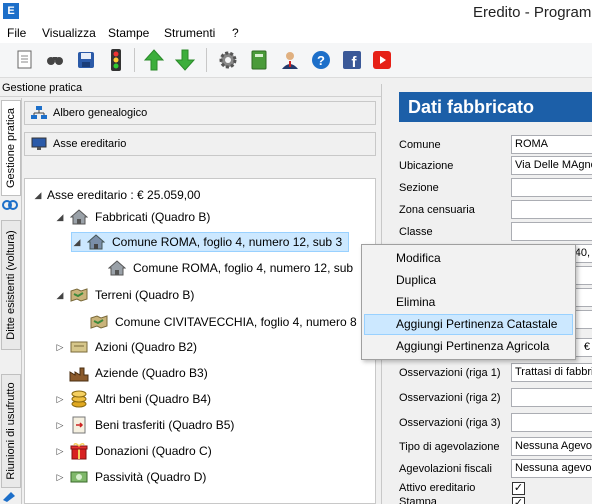  What do you see at coordinates (11, 148) in the screenshot?
I see `tab-gestione-pratica: Gestione pratica` at bounding box center [11, 148].